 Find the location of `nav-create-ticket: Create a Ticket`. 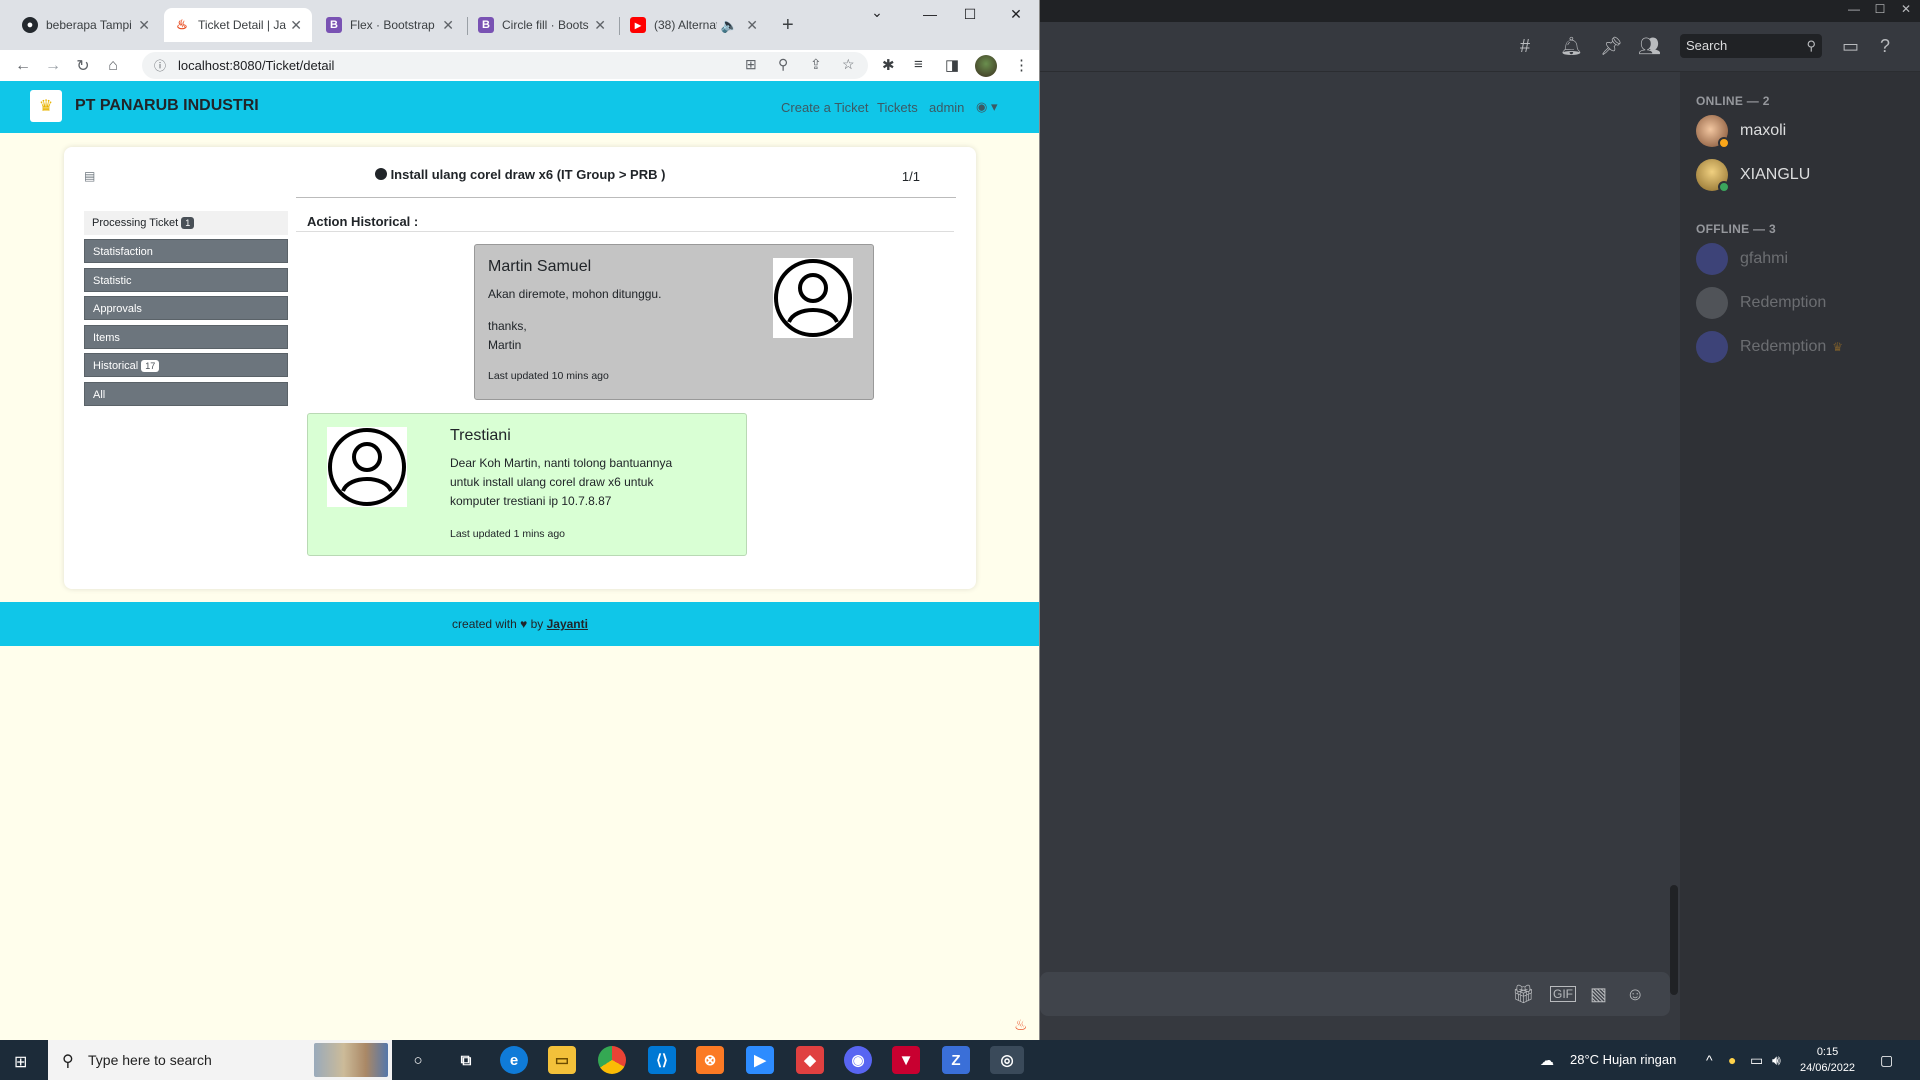

nav-create-ticket: Create a Ticket is located at coordinates (824, 107).